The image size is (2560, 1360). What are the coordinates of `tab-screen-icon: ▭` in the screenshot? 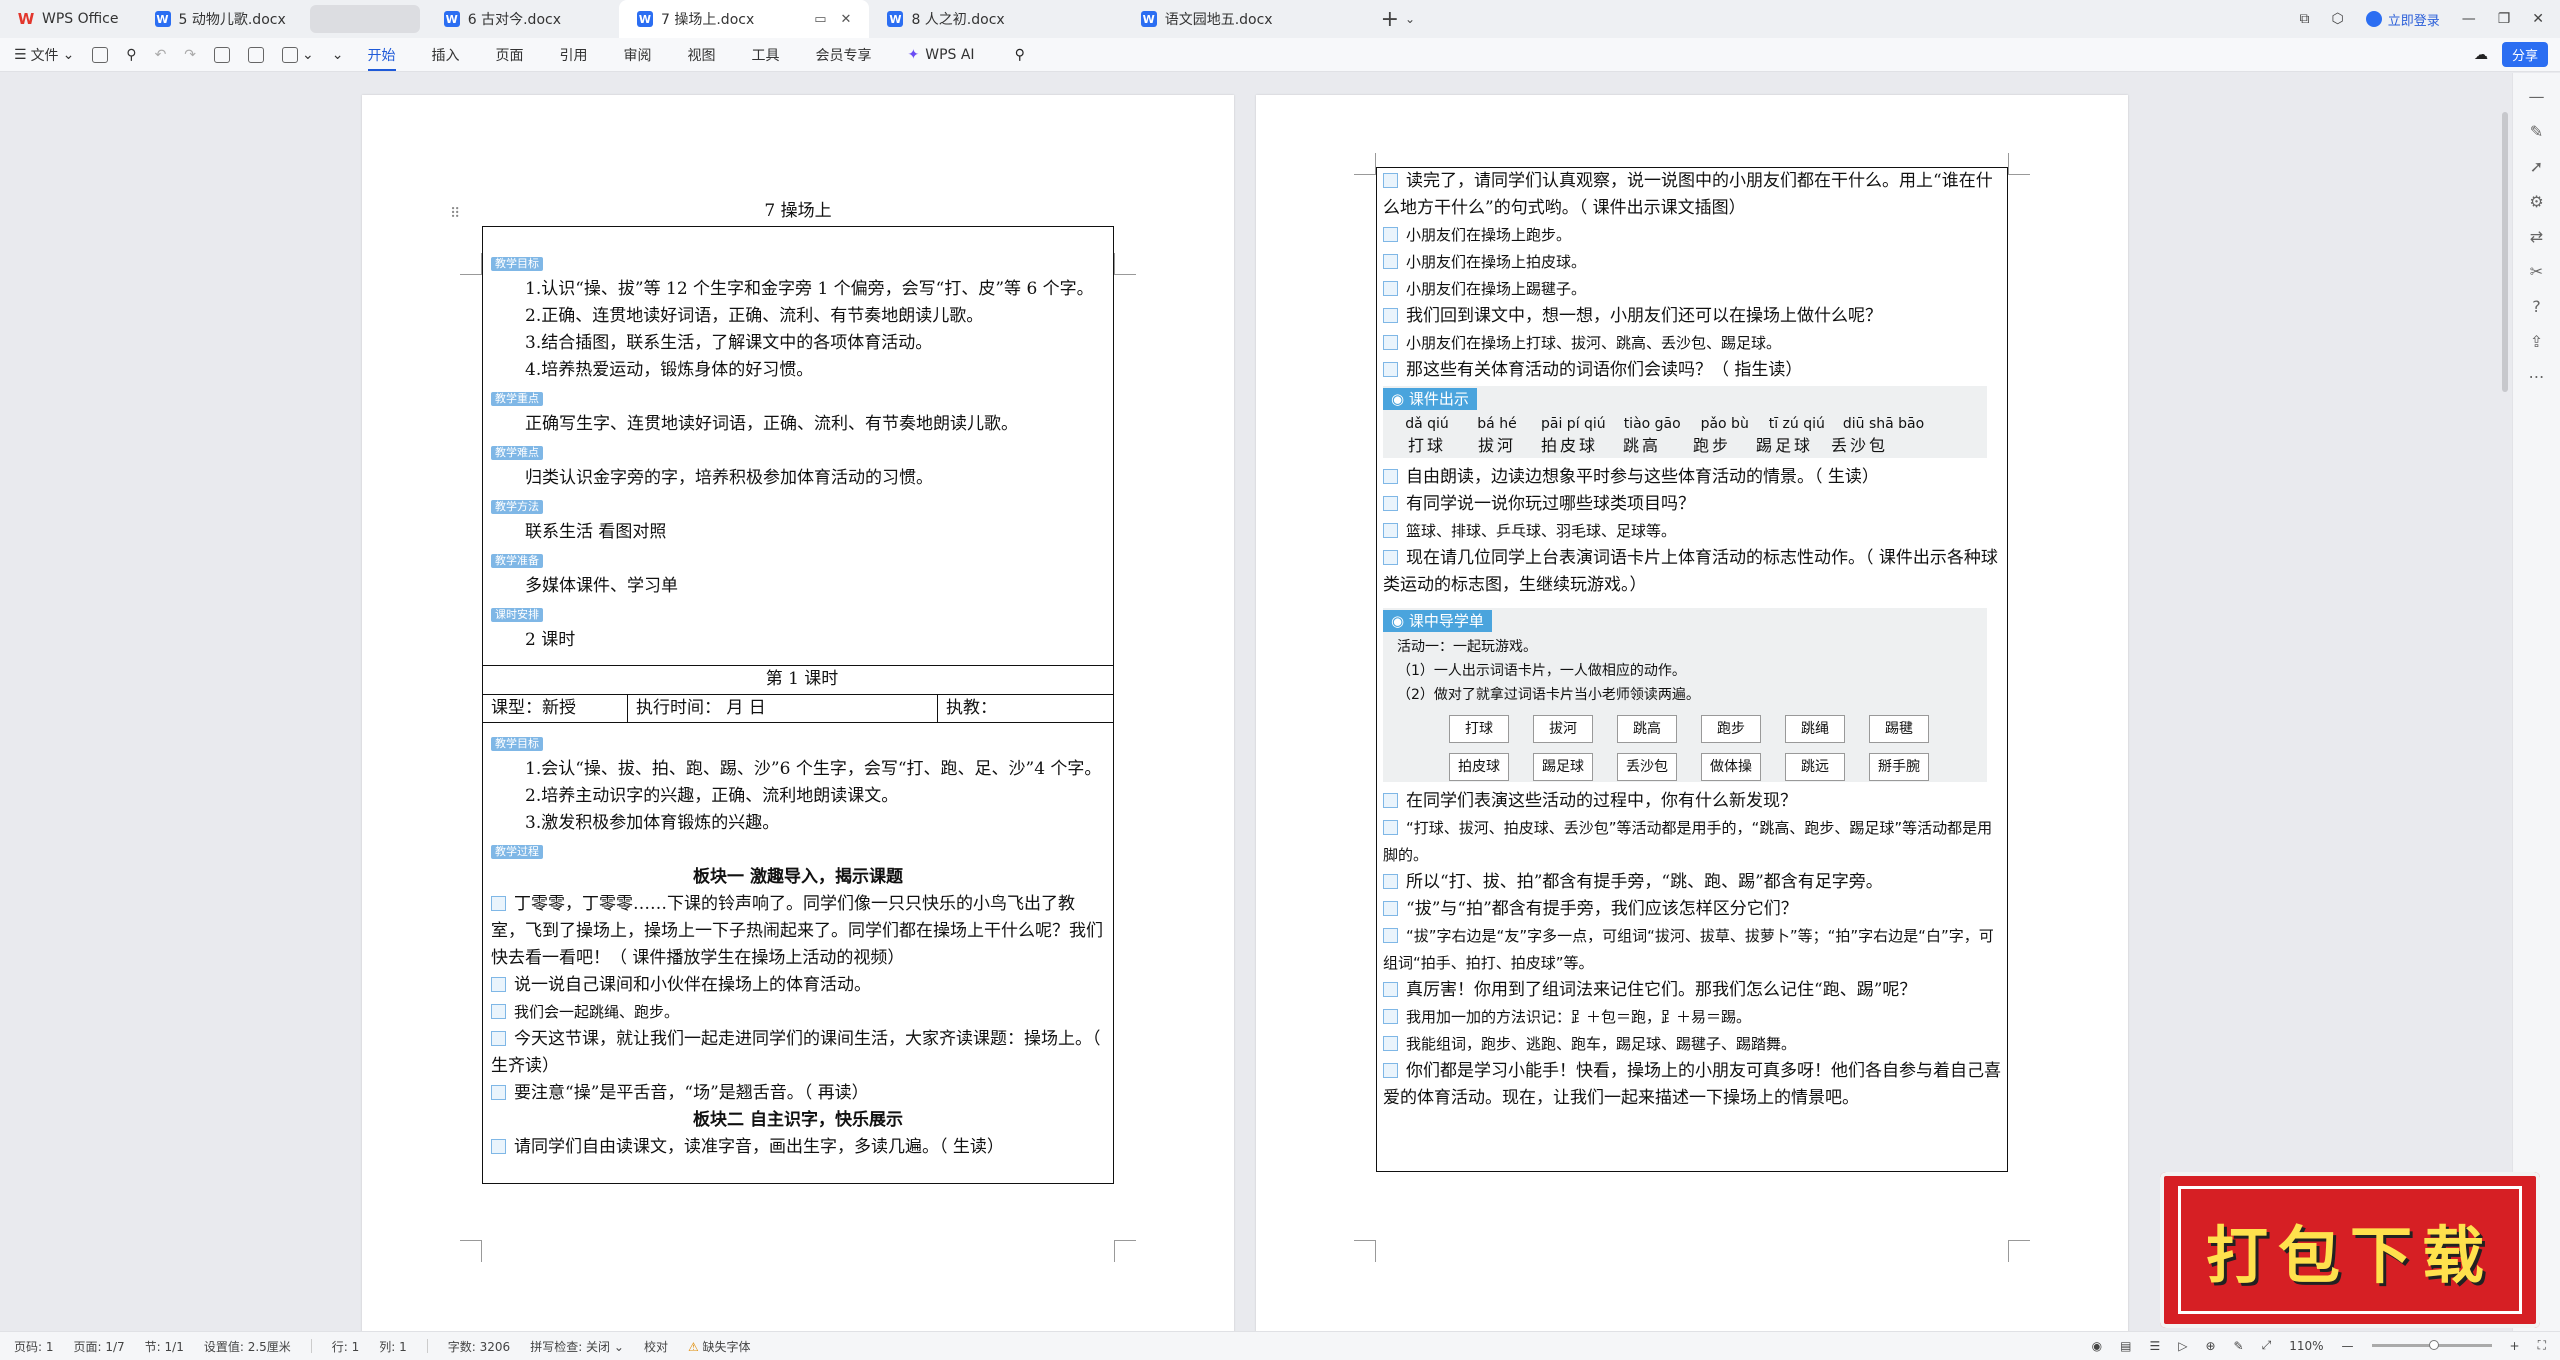 It's located at (820, 19).